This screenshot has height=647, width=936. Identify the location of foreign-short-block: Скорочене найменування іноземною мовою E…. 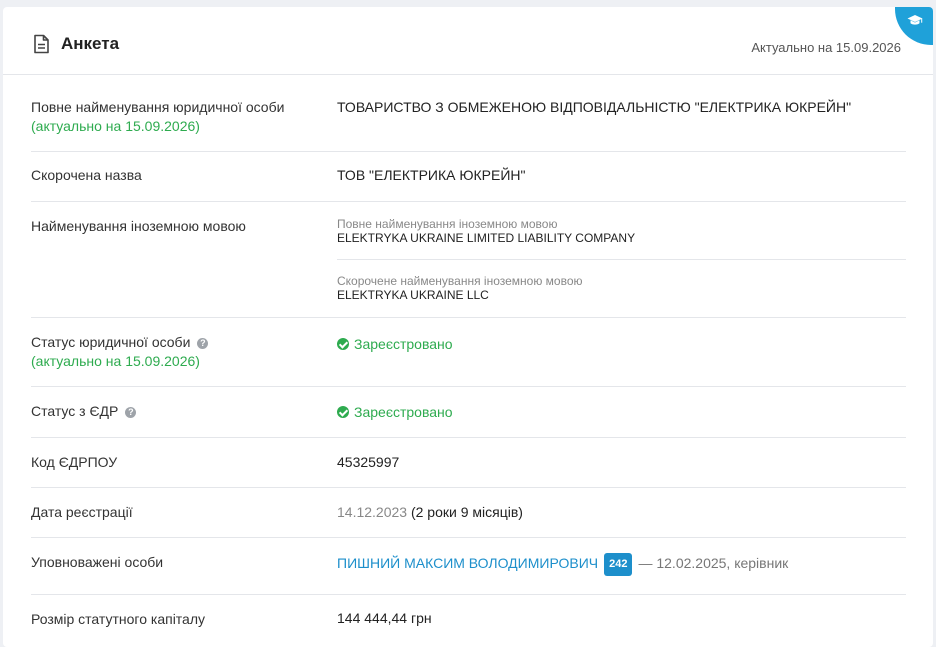
(621, 288).